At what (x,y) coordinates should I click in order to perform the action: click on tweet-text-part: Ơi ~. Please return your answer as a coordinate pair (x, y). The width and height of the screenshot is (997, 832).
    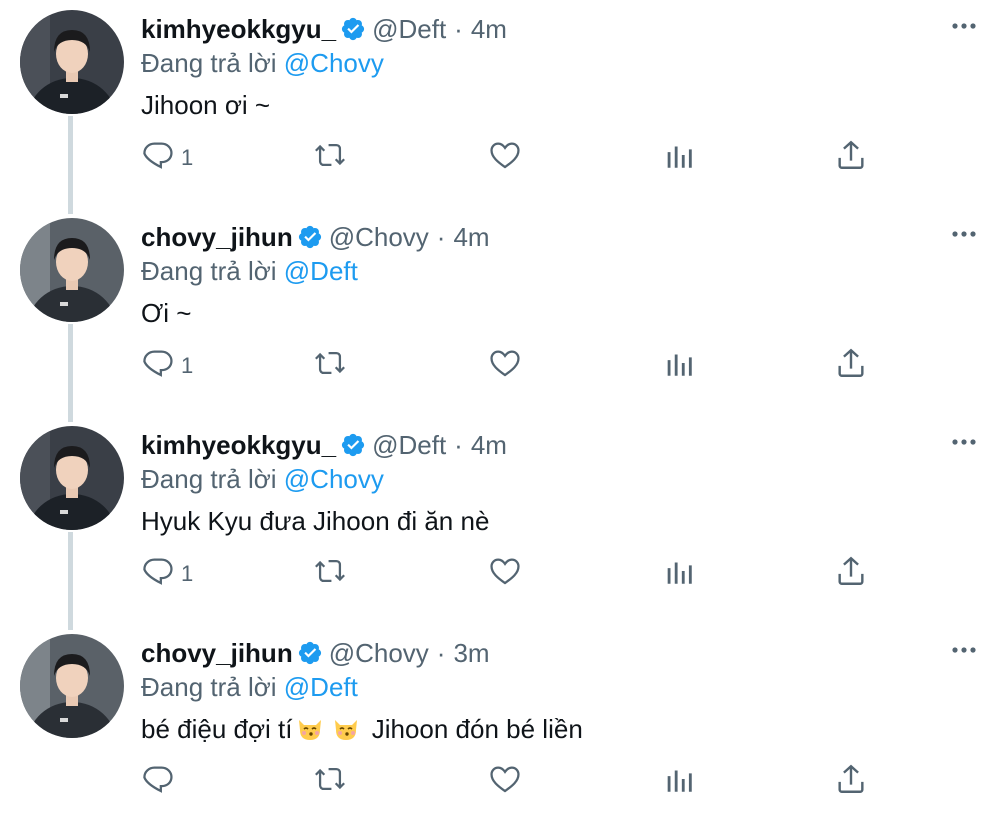
    Looking at the image, I should click on (166, 313).